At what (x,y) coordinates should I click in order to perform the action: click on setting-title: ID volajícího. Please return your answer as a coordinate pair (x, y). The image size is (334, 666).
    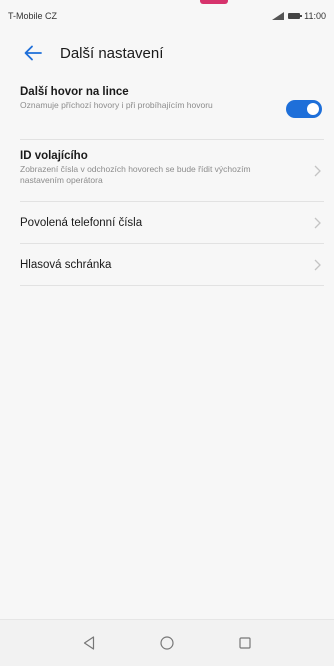
    Looking at the image, I should click on (54, 156).